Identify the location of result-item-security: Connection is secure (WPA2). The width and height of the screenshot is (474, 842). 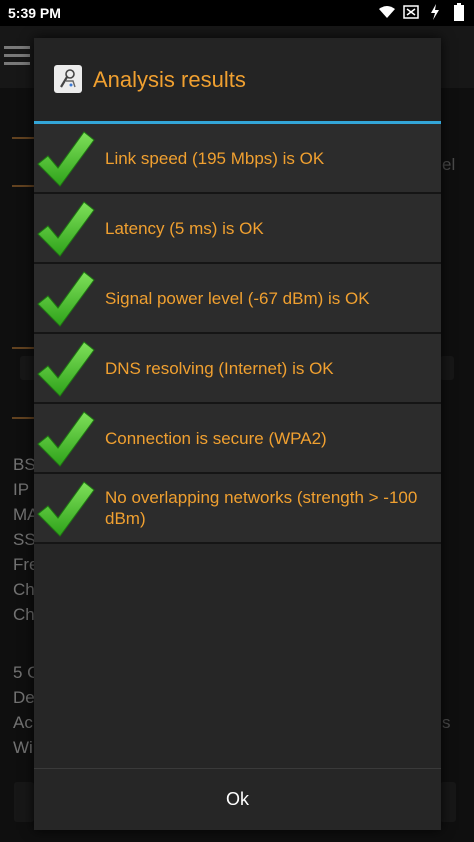
(237, 439).